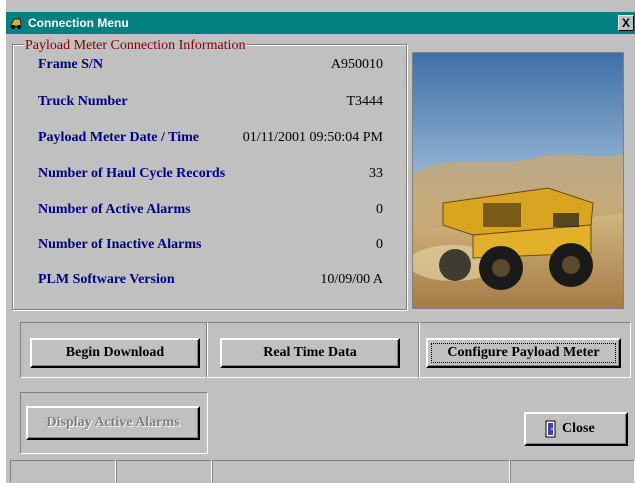 The width and height of the screenshot is (635, 483). I want to click on info-value: A950010, so click(356, 64).